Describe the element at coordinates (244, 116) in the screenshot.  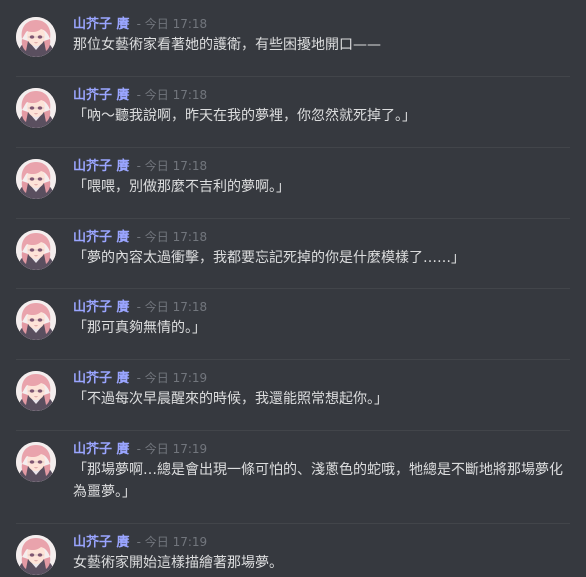
I see `message-text: 「吶～聽我說啊，昨天在我的夢裡，你忽然就死掉了。」` at that location.